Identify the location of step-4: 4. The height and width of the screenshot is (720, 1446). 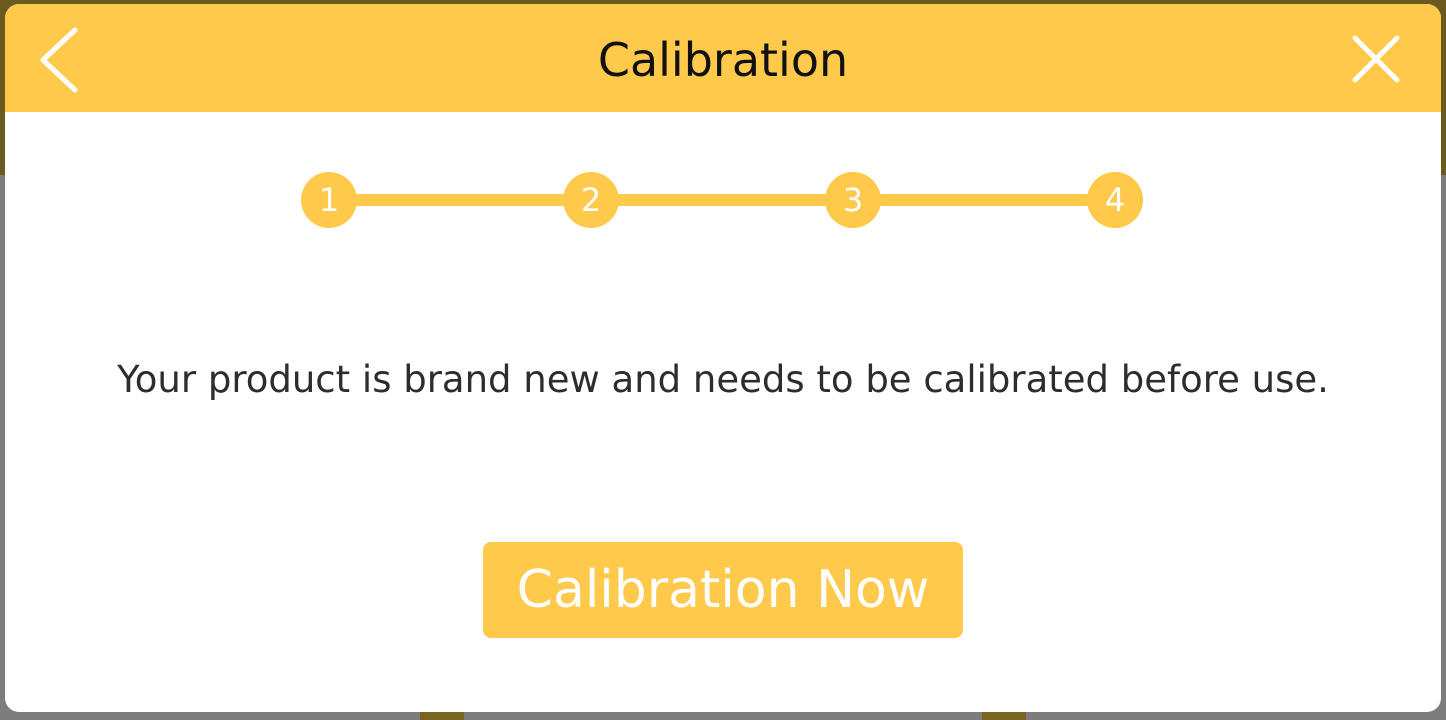
(1115, 200).